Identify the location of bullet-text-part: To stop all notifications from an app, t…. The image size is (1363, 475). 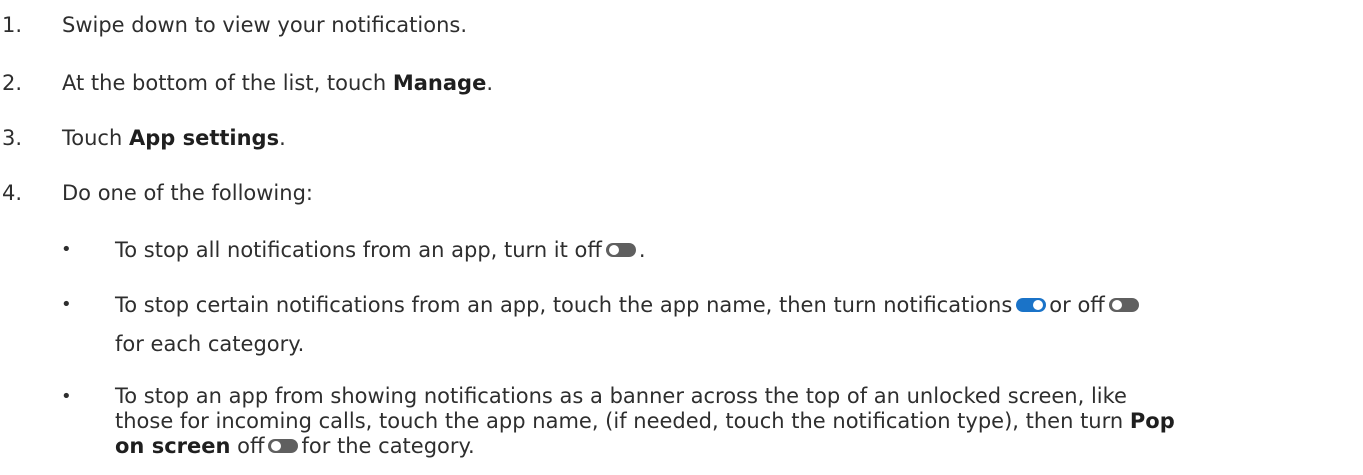
(358, 250).